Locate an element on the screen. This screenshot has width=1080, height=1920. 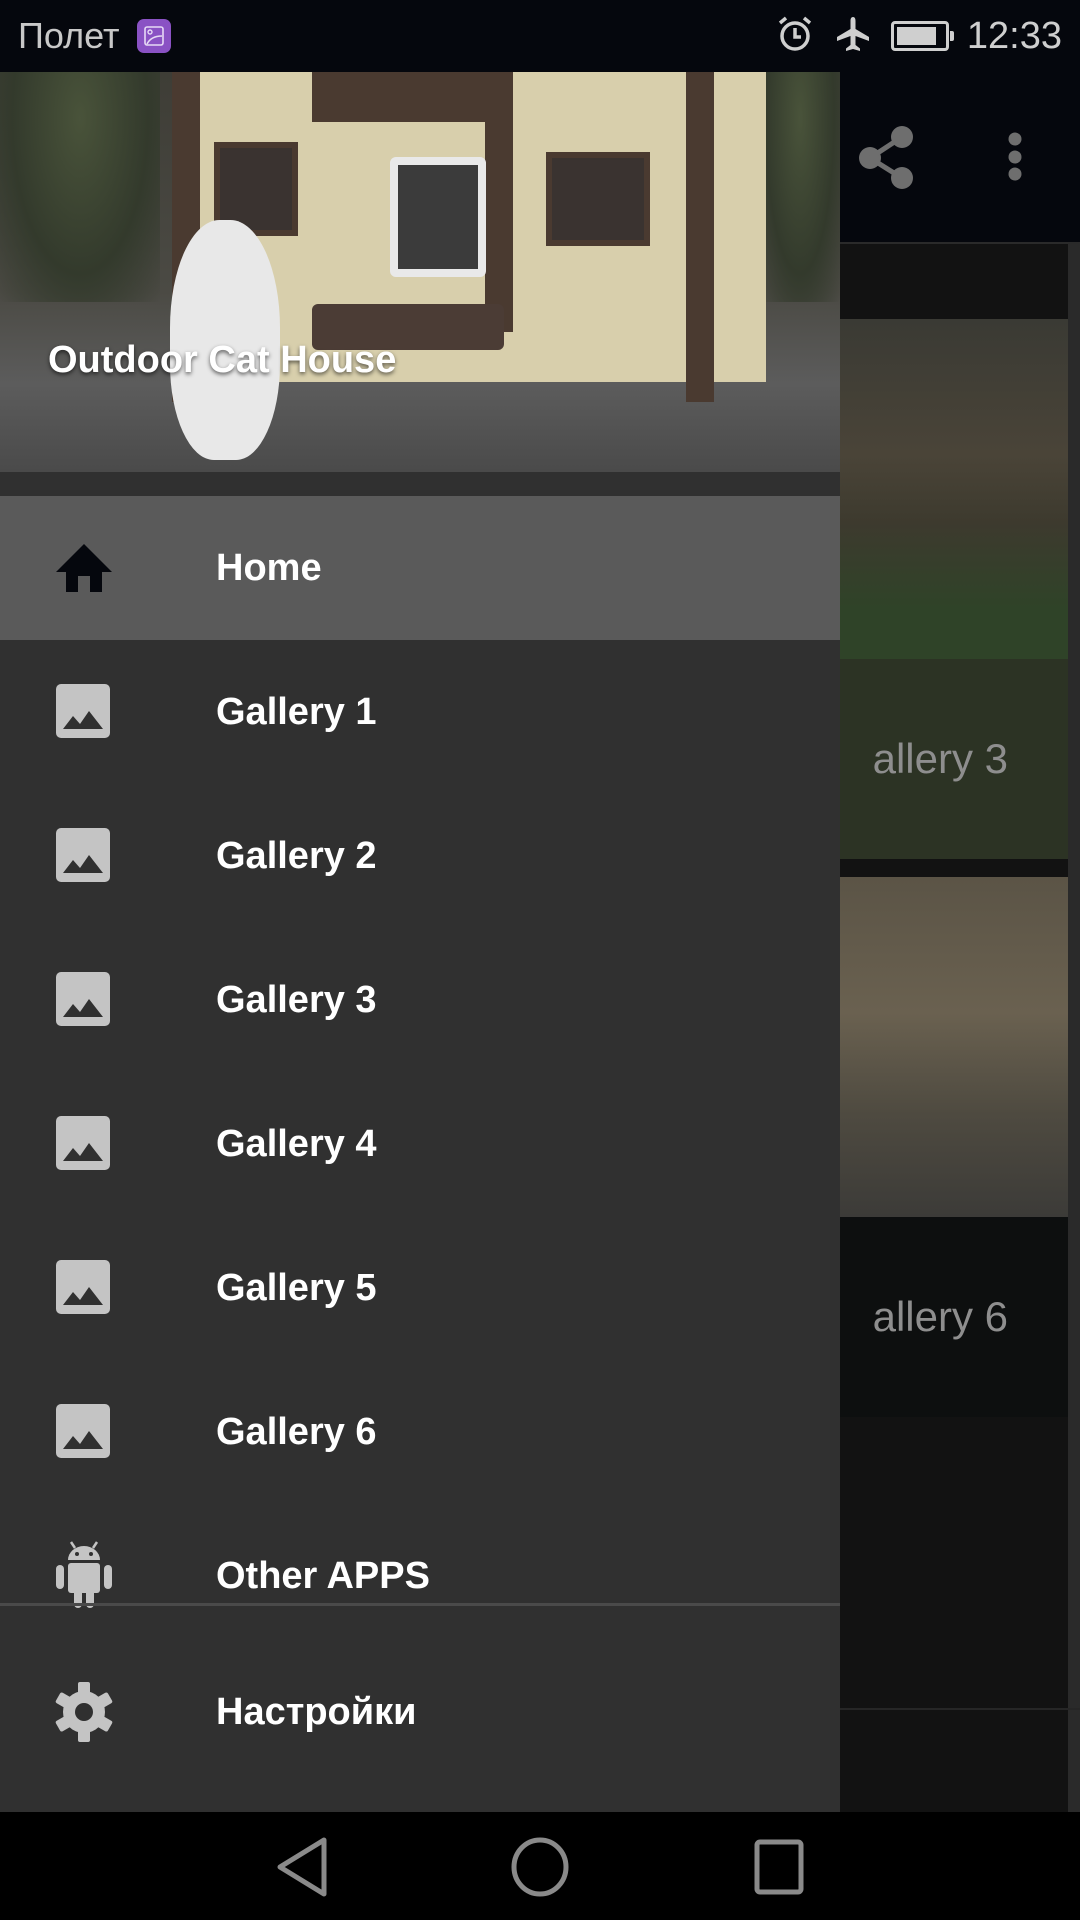
drawer-item-label: Other APPS is located at coordinates (323, 1575).